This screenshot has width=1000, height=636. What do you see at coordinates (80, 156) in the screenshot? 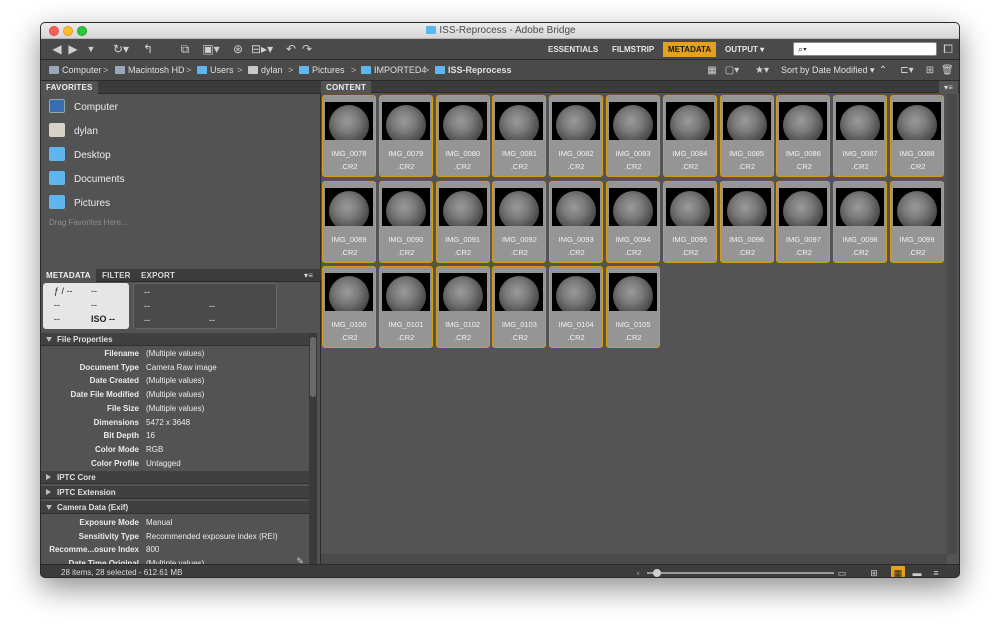
I see `favorite-desktop: Desktop` at bounding box center [80, 156].